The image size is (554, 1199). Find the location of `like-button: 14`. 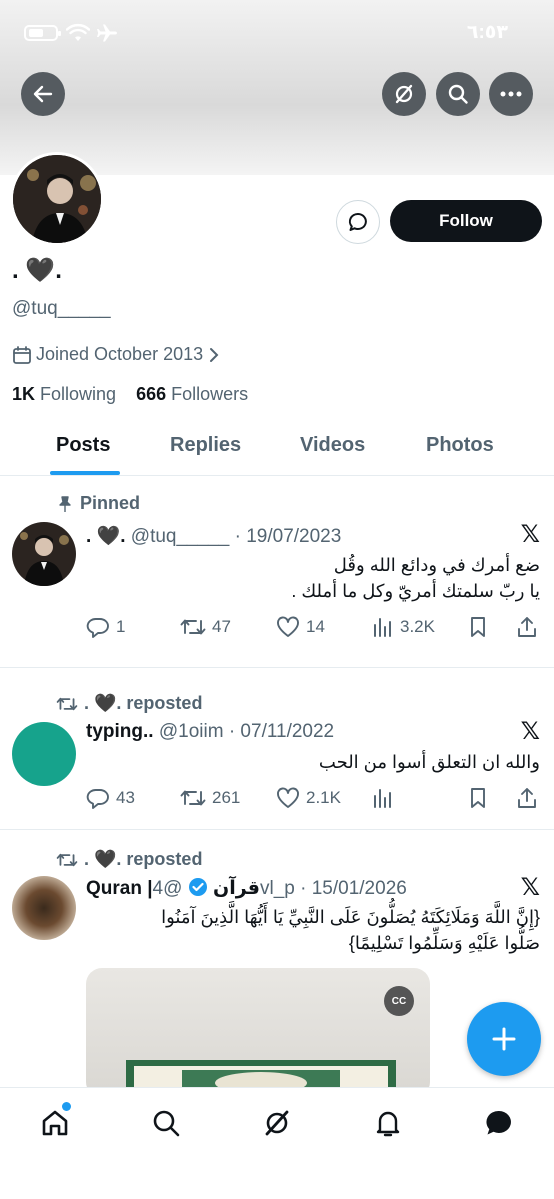

like-button: 14 is located at coordinates (300, 627).